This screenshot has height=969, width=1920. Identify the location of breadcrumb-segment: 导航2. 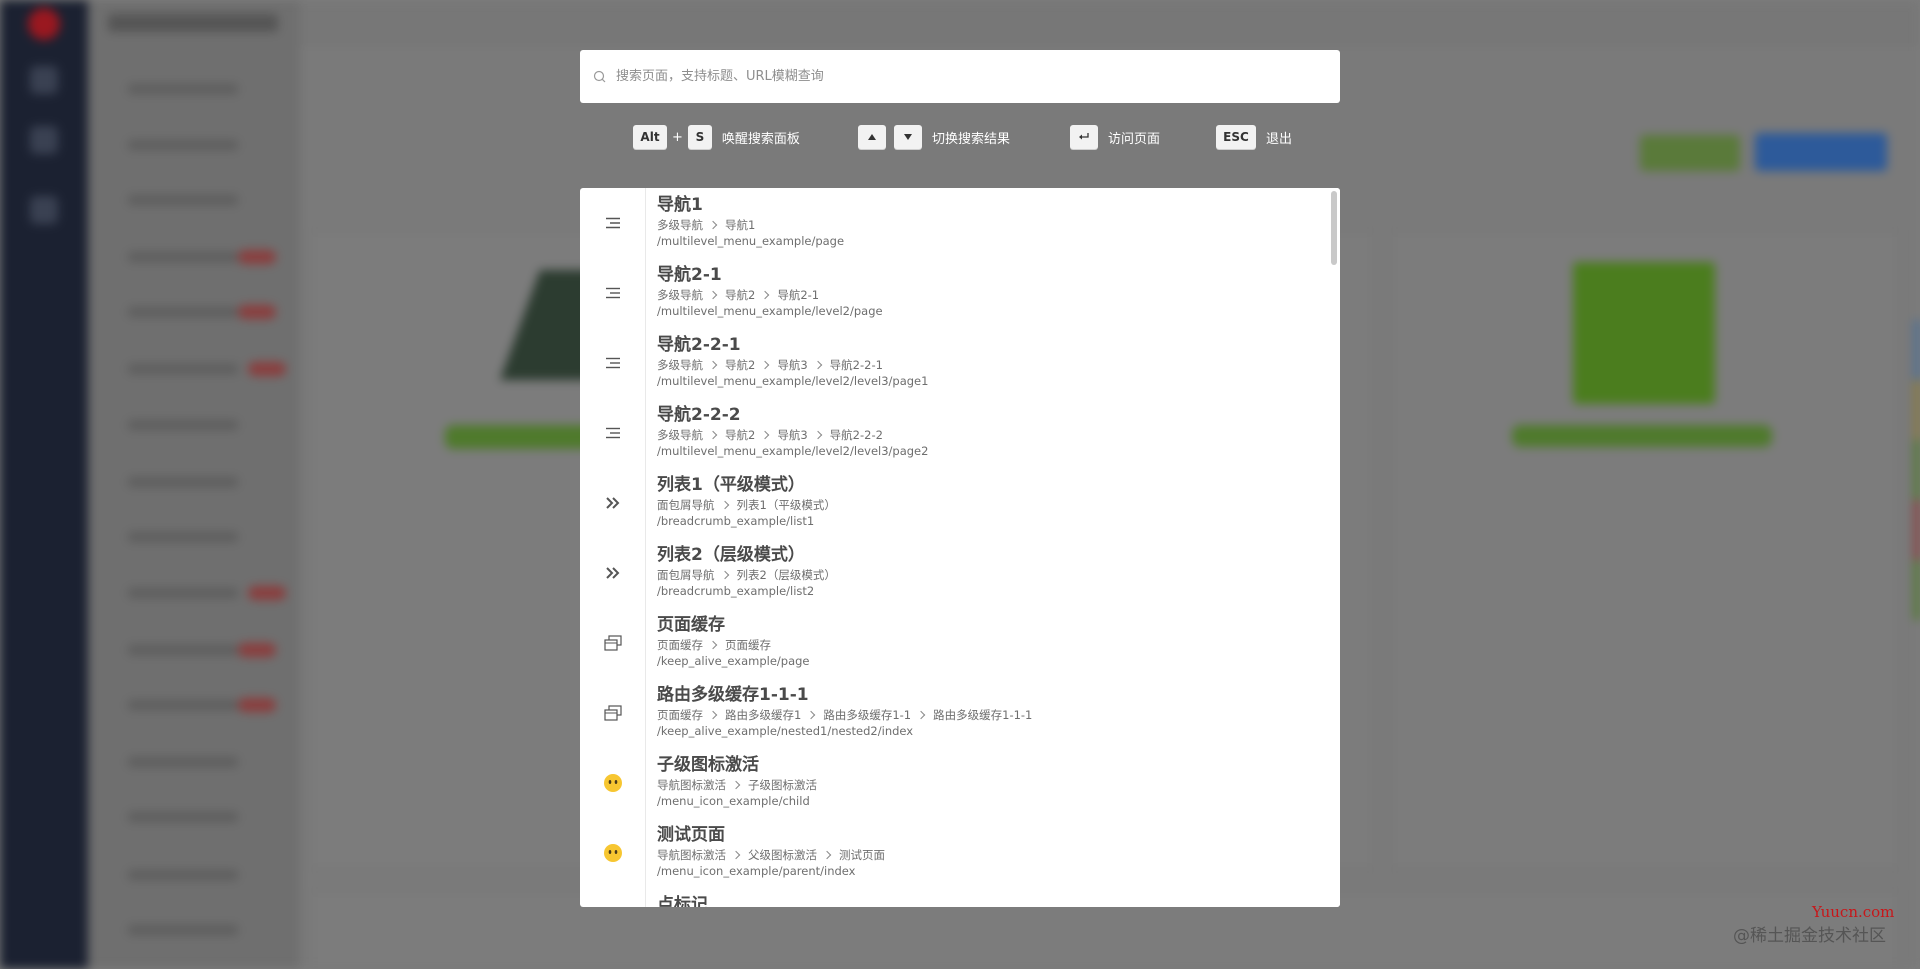
(740, 435).